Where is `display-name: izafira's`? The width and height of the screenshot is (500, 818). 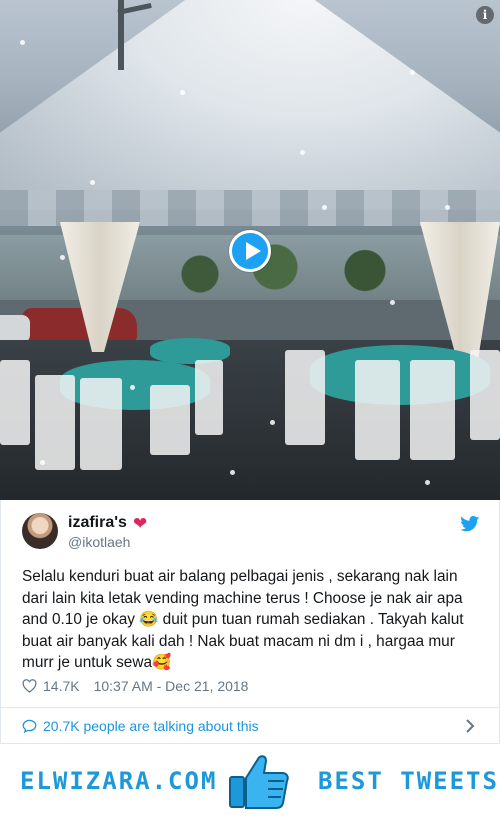
display-name: izafira's is located at coordinates (97, 523).